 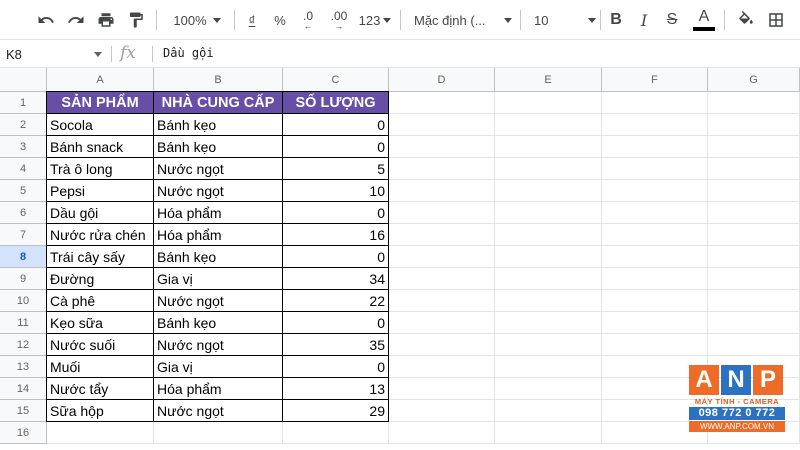 I want to click on column-header-f: F, so click(x=655, y=80).